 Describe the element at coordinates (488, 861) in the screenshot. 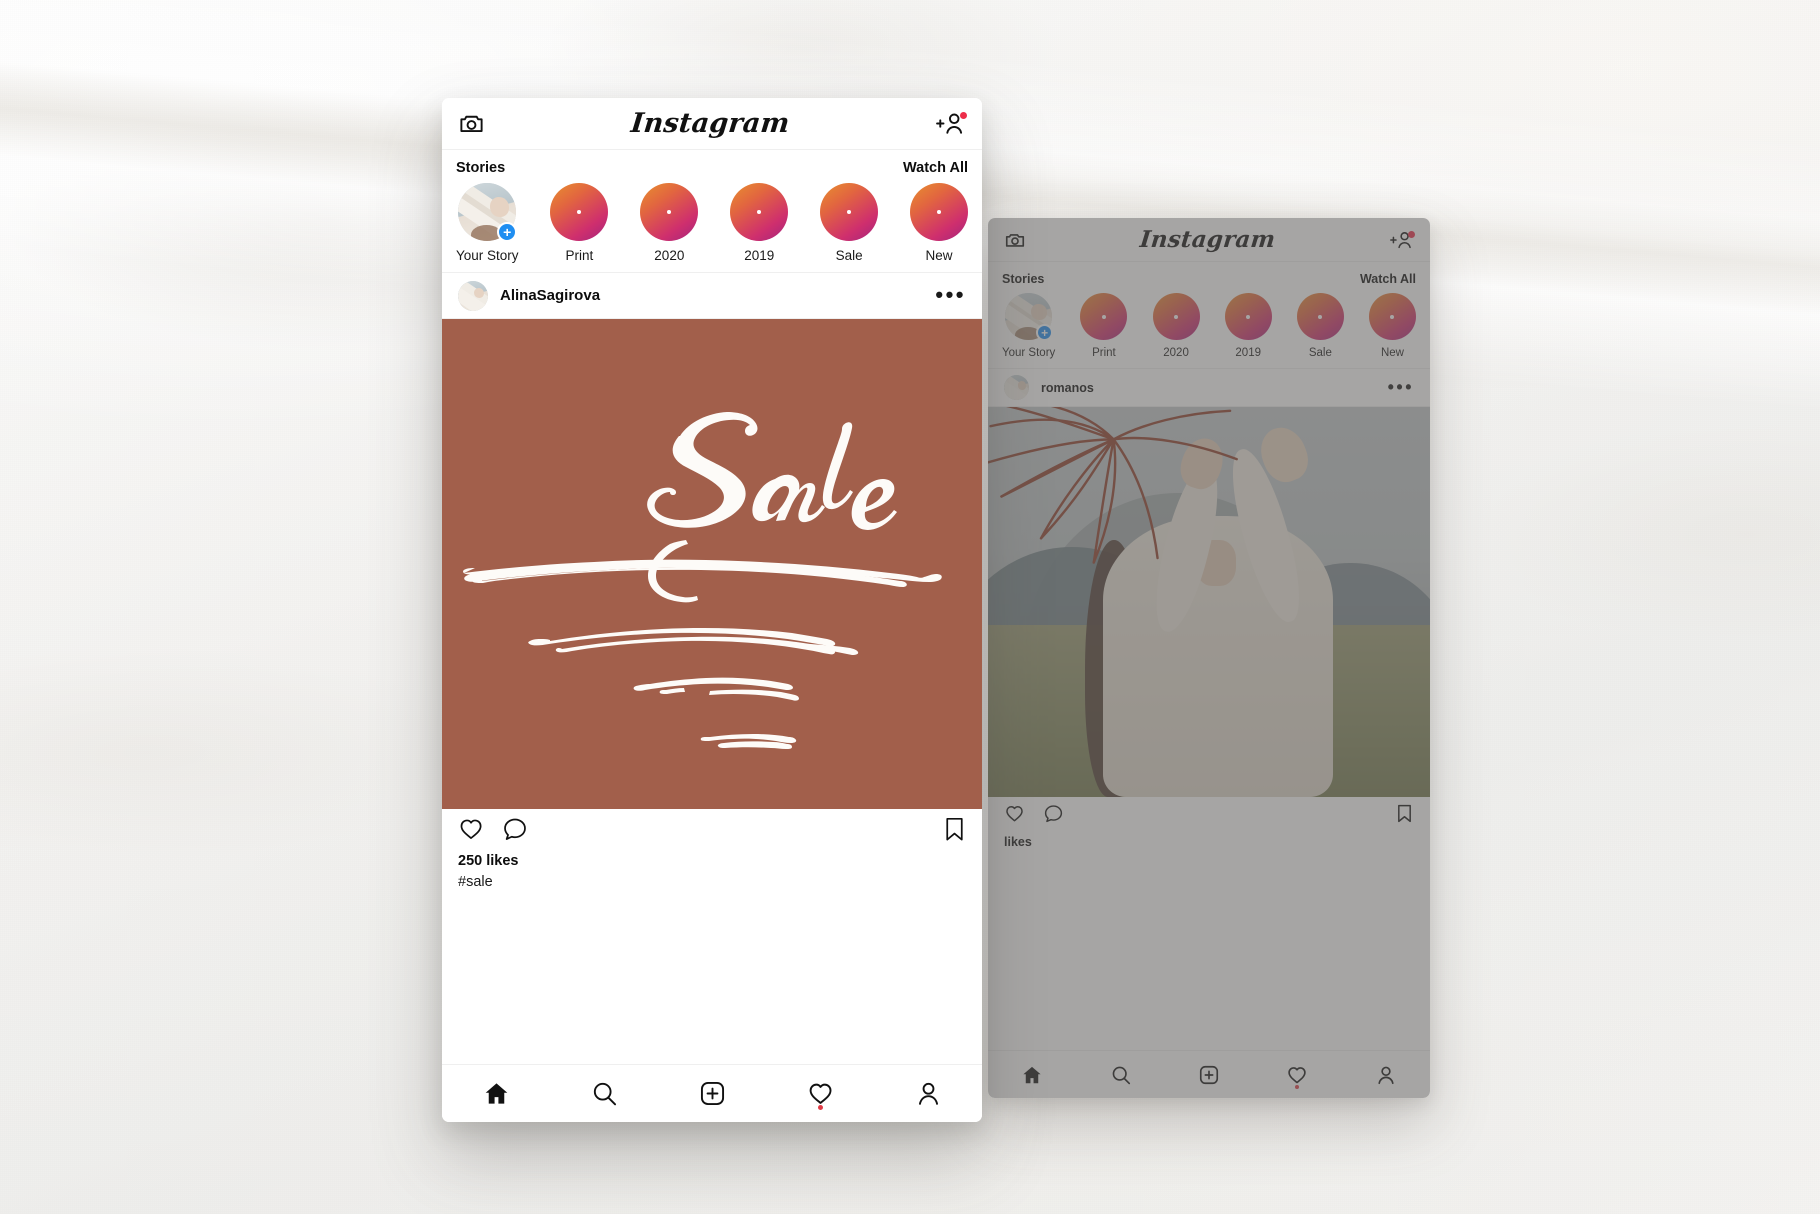

I see `front-likes-count: 250 likes` at that location.